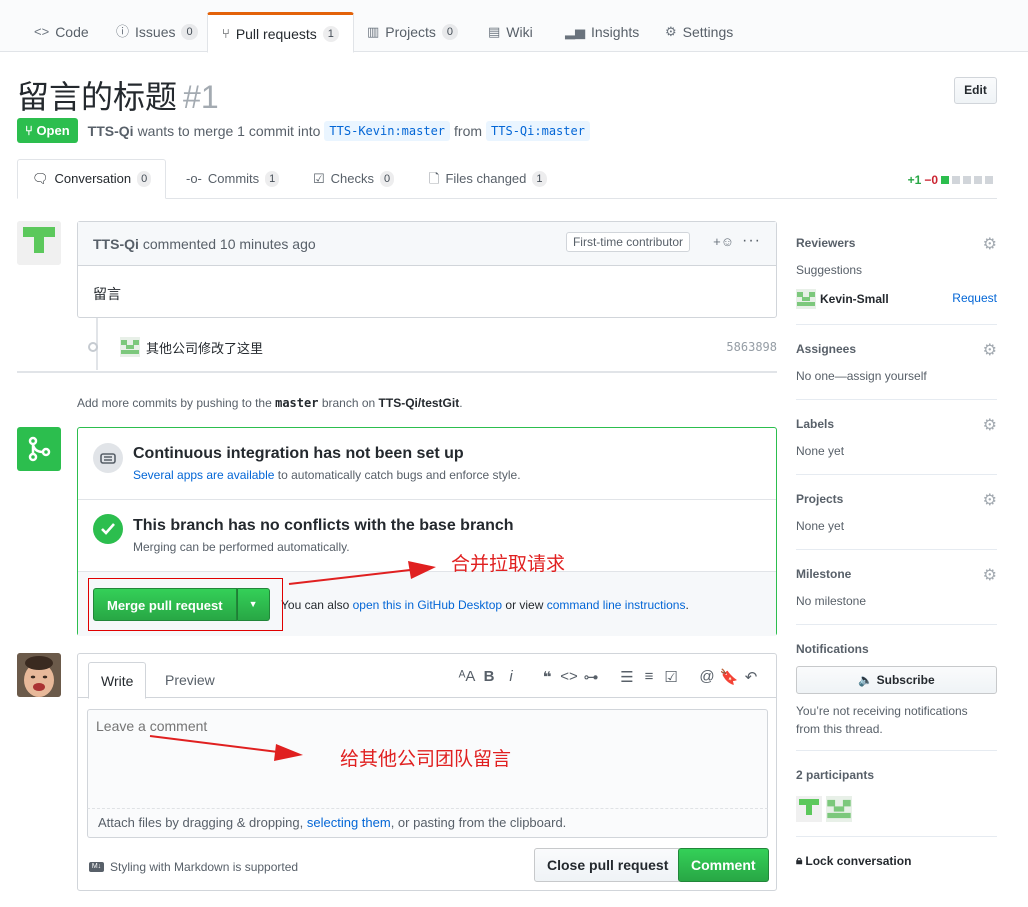  I want to click on commit-message: 其他公司修改了这里, so click(204, 347).